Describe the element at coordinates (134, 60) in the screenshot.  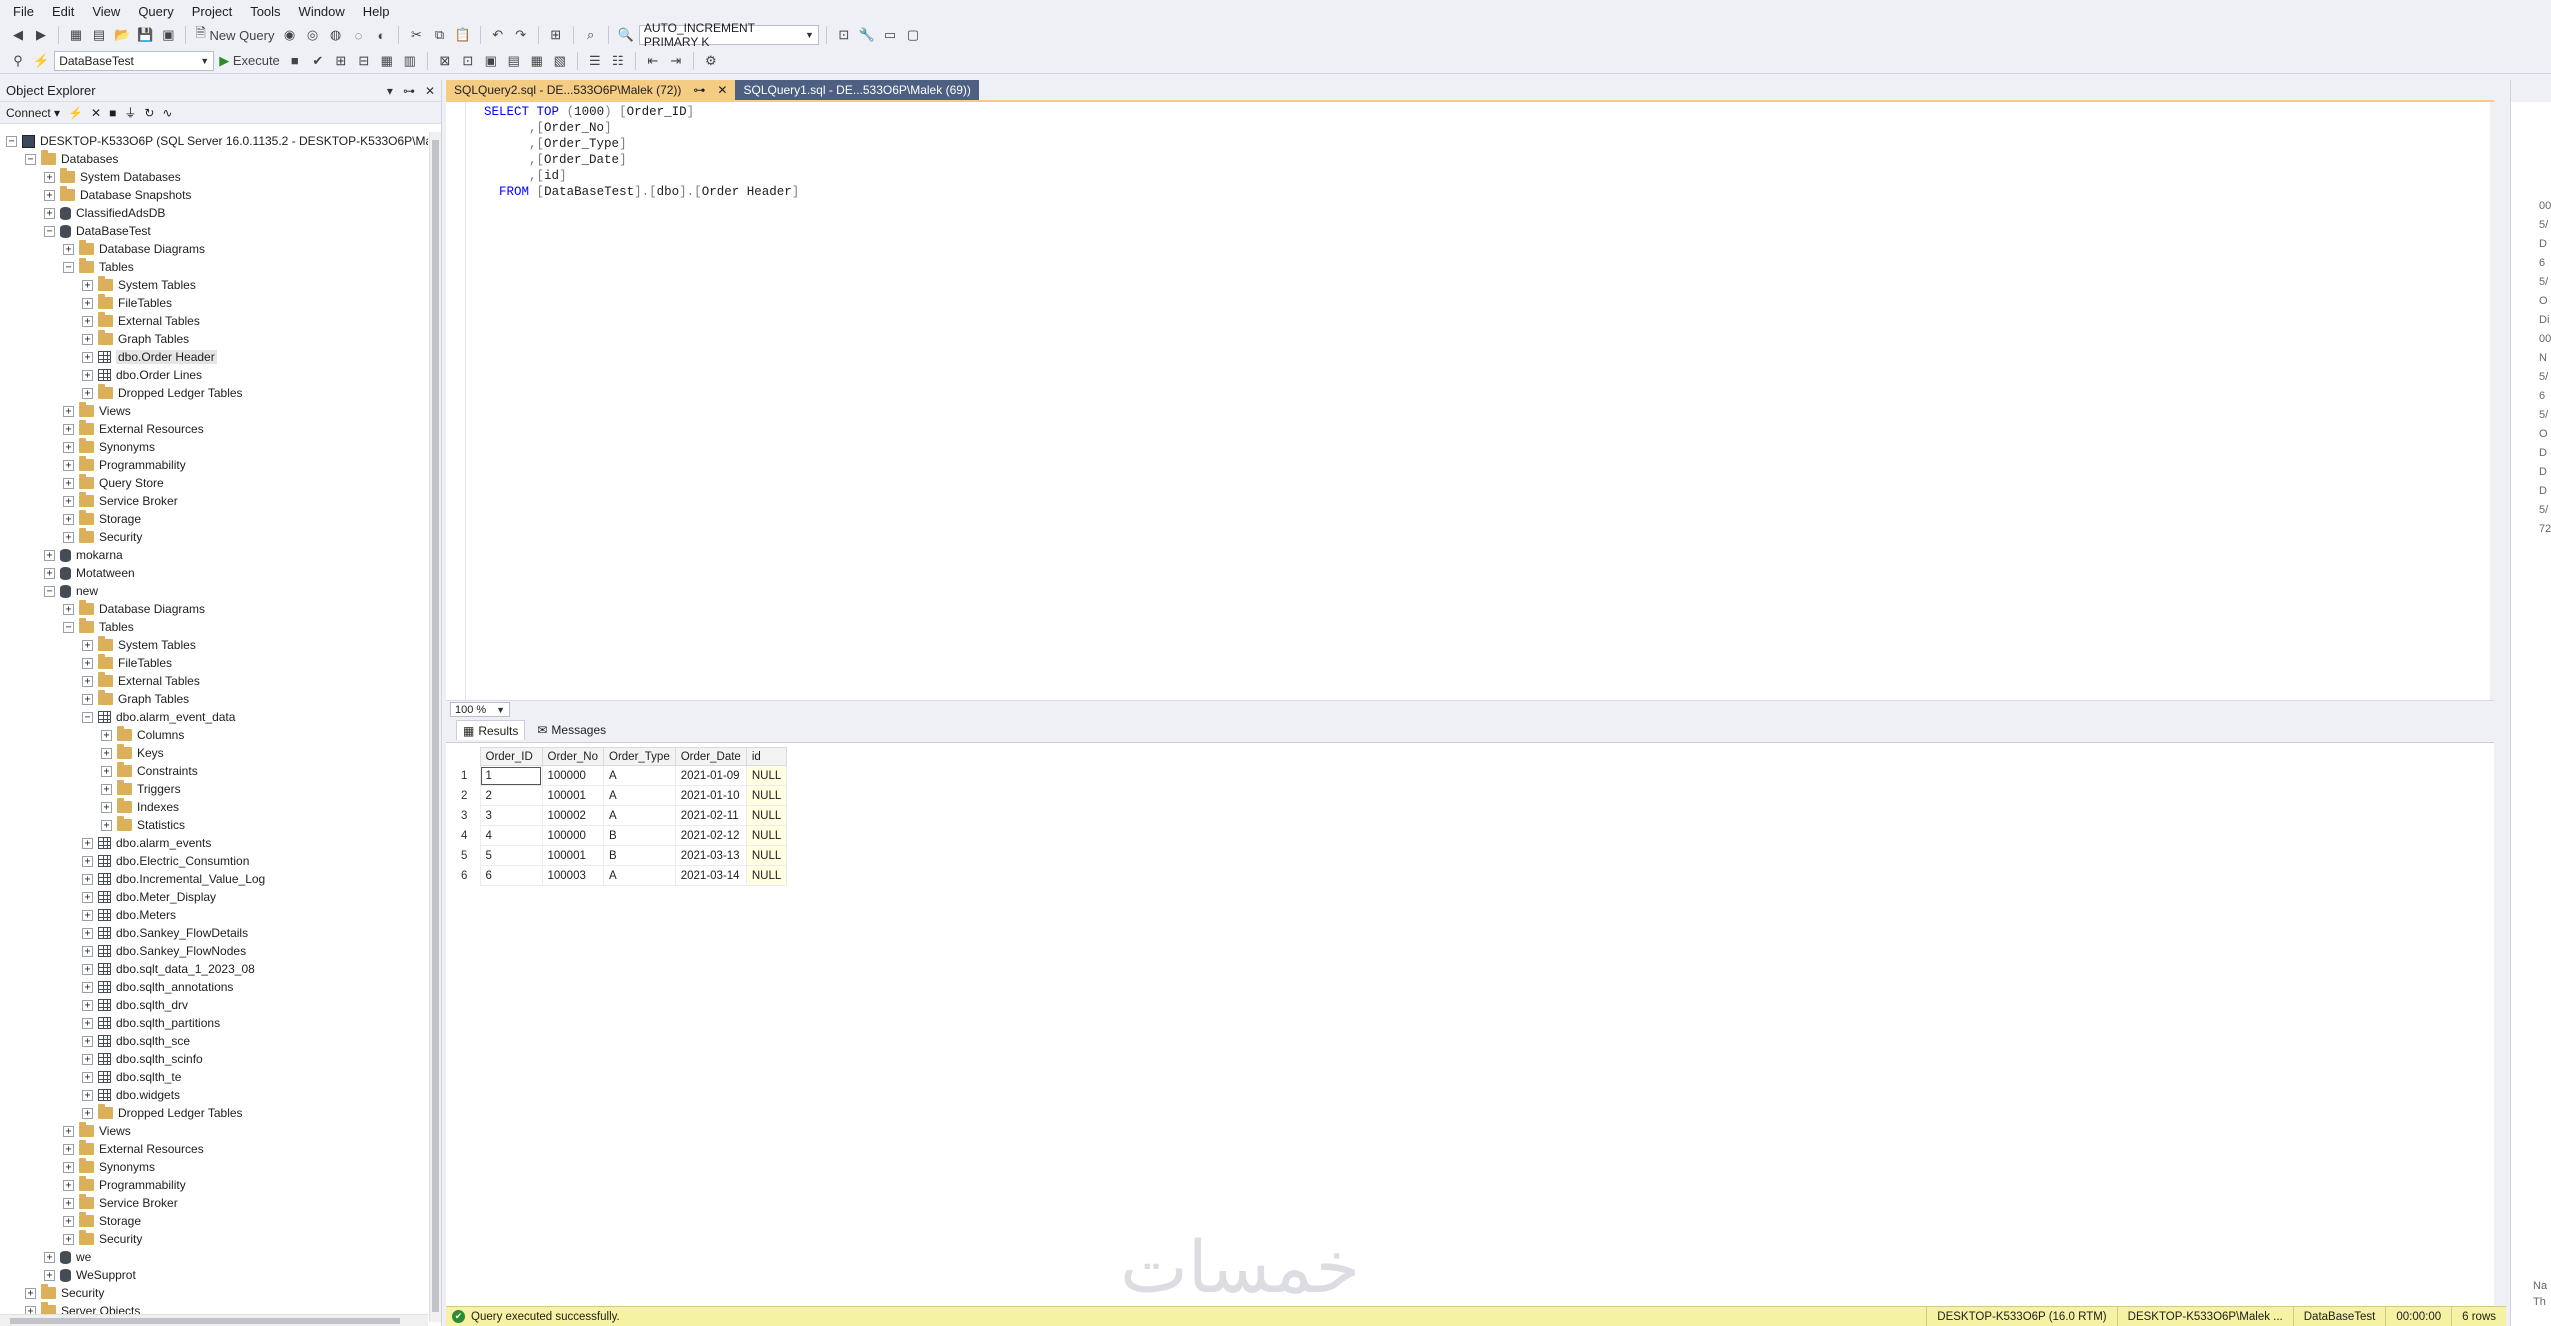
I see `available-databases-combo: DataBaseTest ▼` at that location.